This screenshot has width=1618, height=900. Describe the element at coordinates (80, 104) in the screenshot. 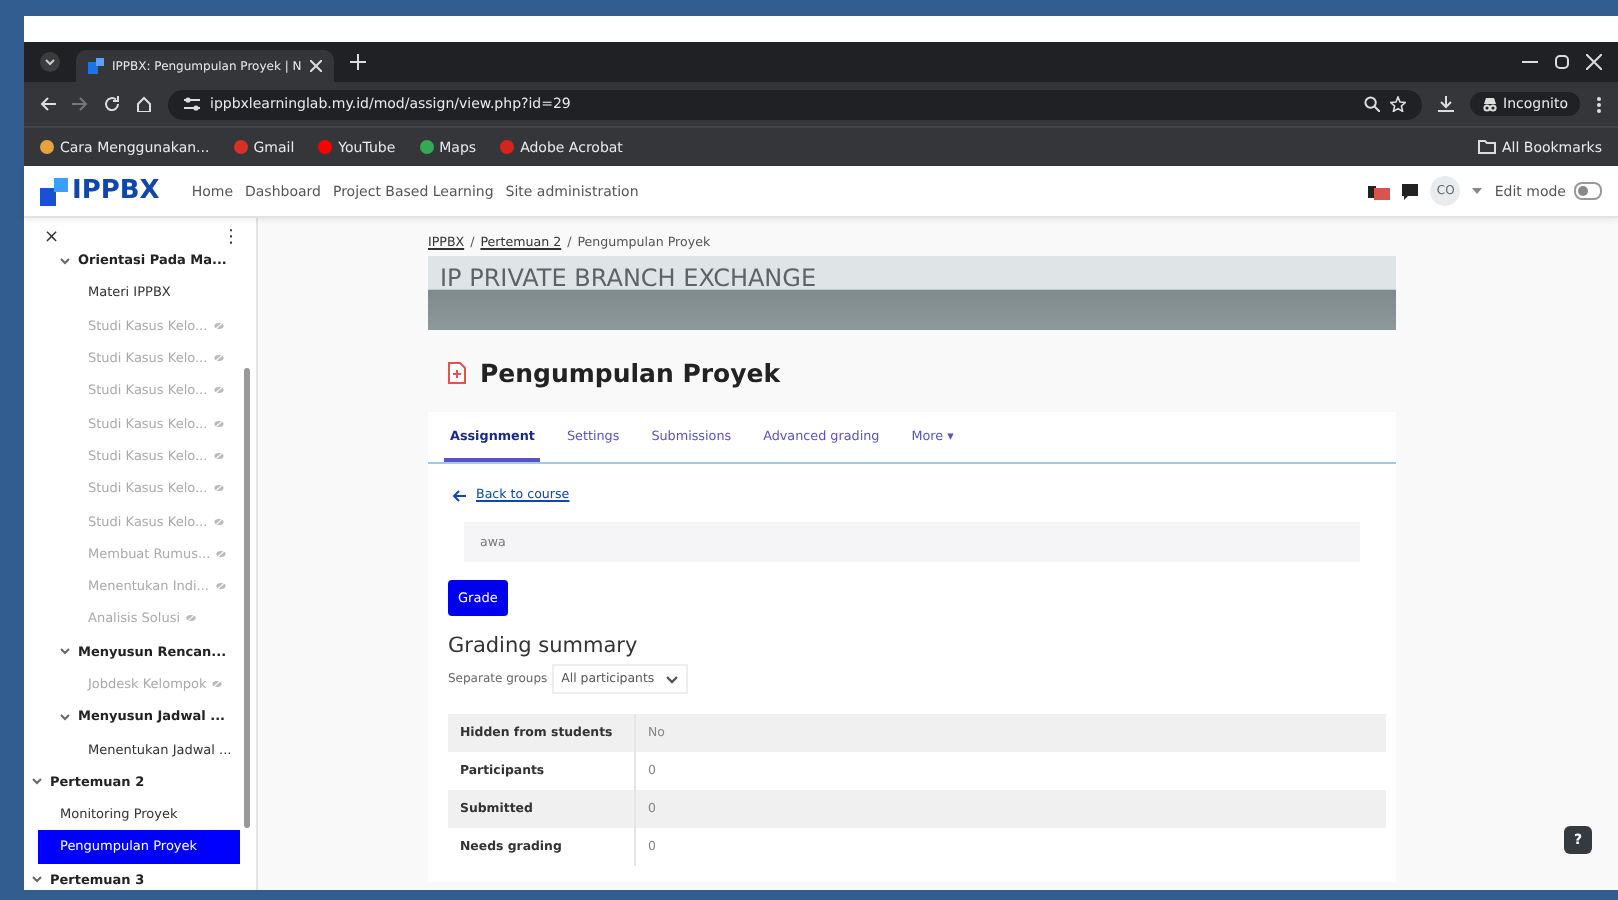

I see `forward-icon` at that location.